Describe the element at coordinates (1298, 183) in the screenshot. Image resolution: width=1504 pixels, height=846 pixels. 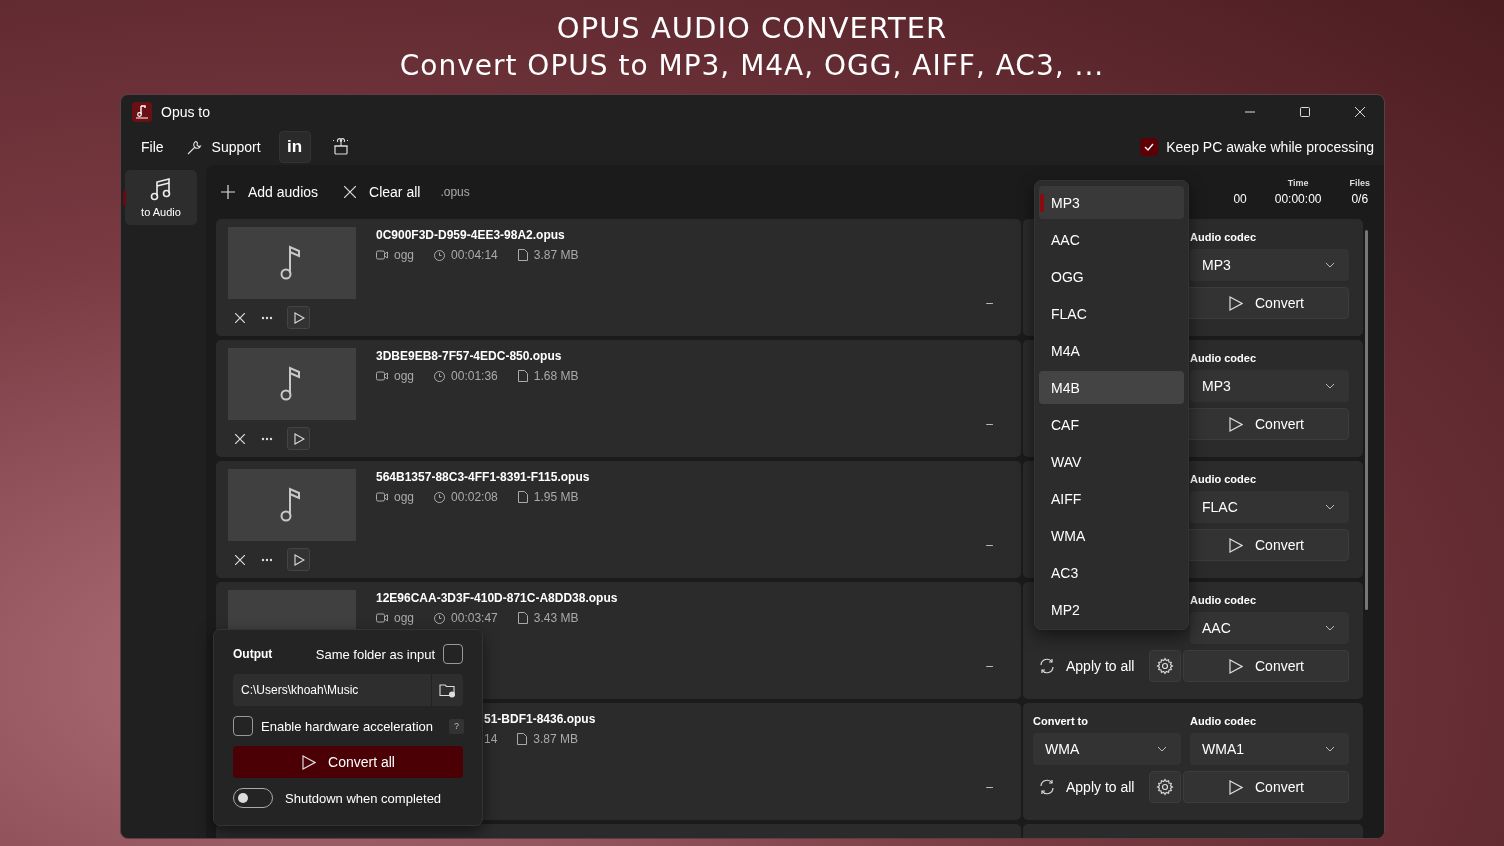
I see `stat-label: Time` at that location.